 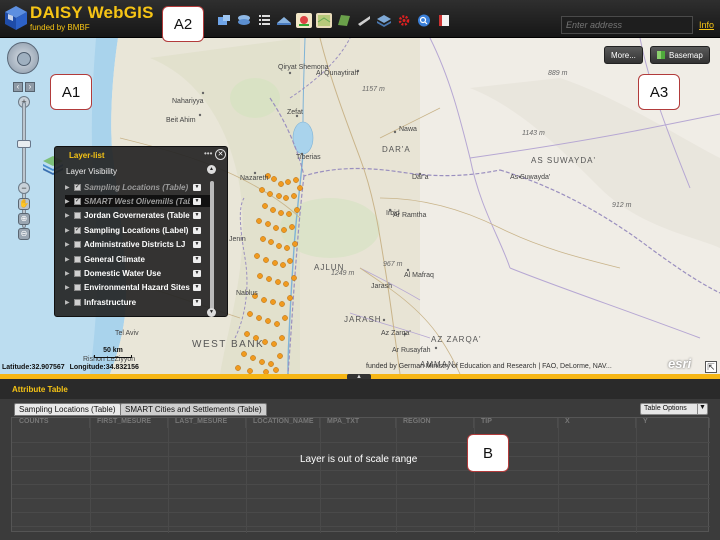 What do you see at coordinates (139, 230) in the screenshot?
I see `layer-row: ▶ ✓ Sampling Locations (Label) ▼` at bounding box center [139, 230].